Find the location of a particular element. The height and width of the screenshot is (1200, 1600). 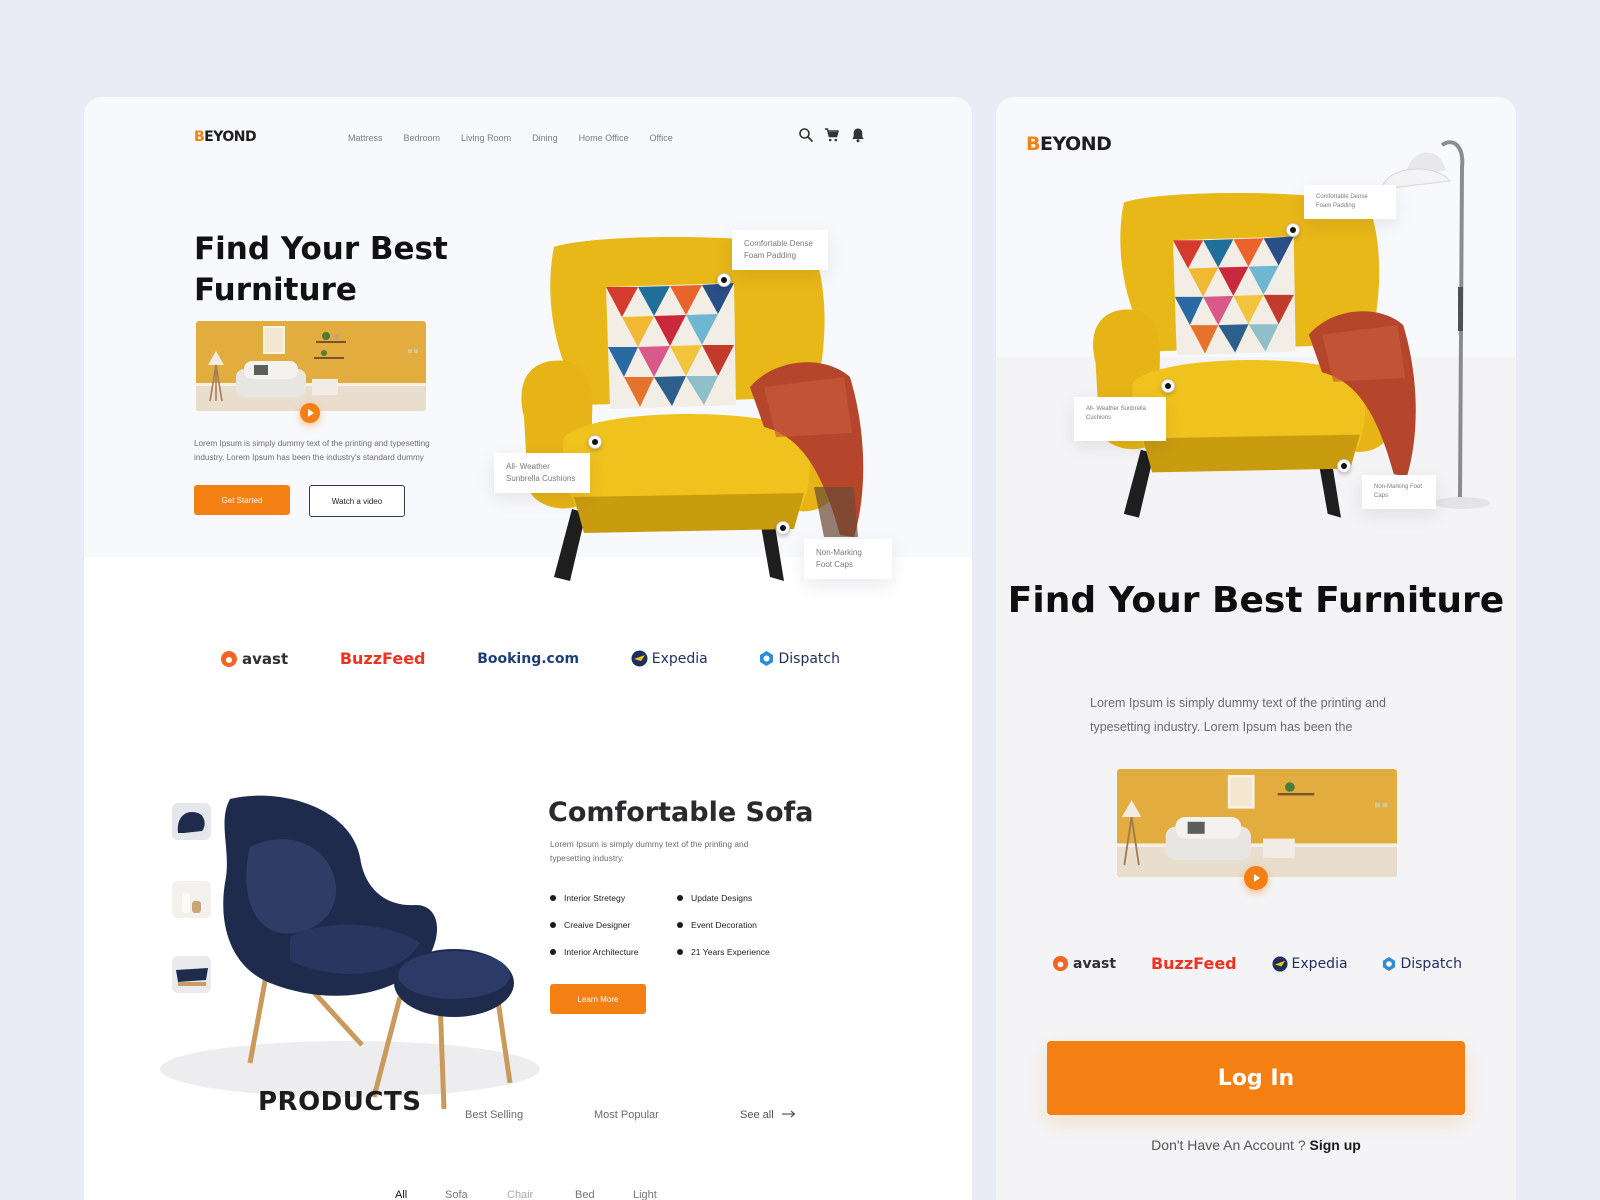

nav-item-mattress: Mattress is located at coordinates (365, 138).